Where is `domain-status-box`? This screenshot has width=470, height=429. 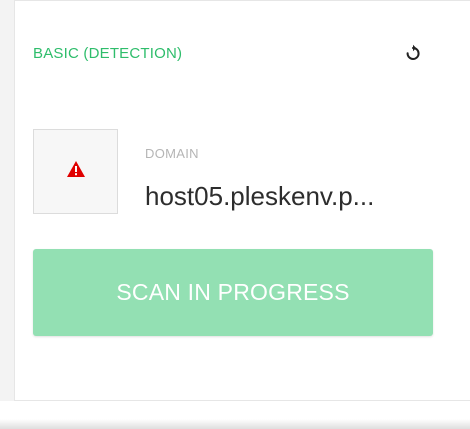 domain-status-box is located at coordinates (75, 171).